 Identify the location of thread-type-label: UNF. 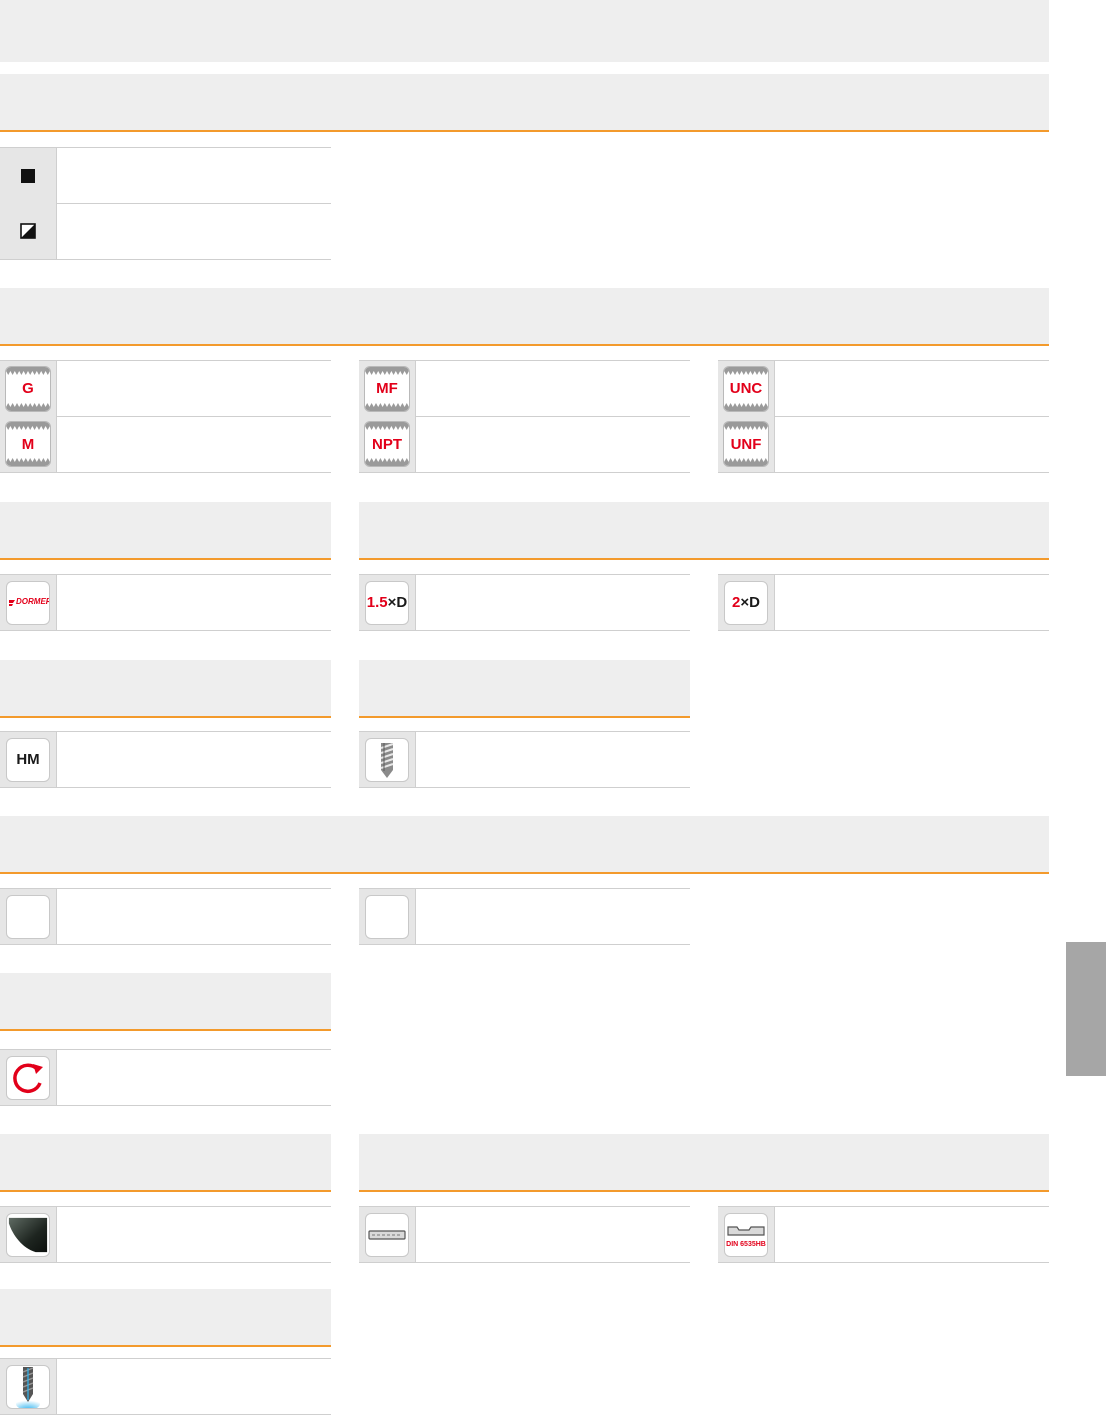
(746, 444).